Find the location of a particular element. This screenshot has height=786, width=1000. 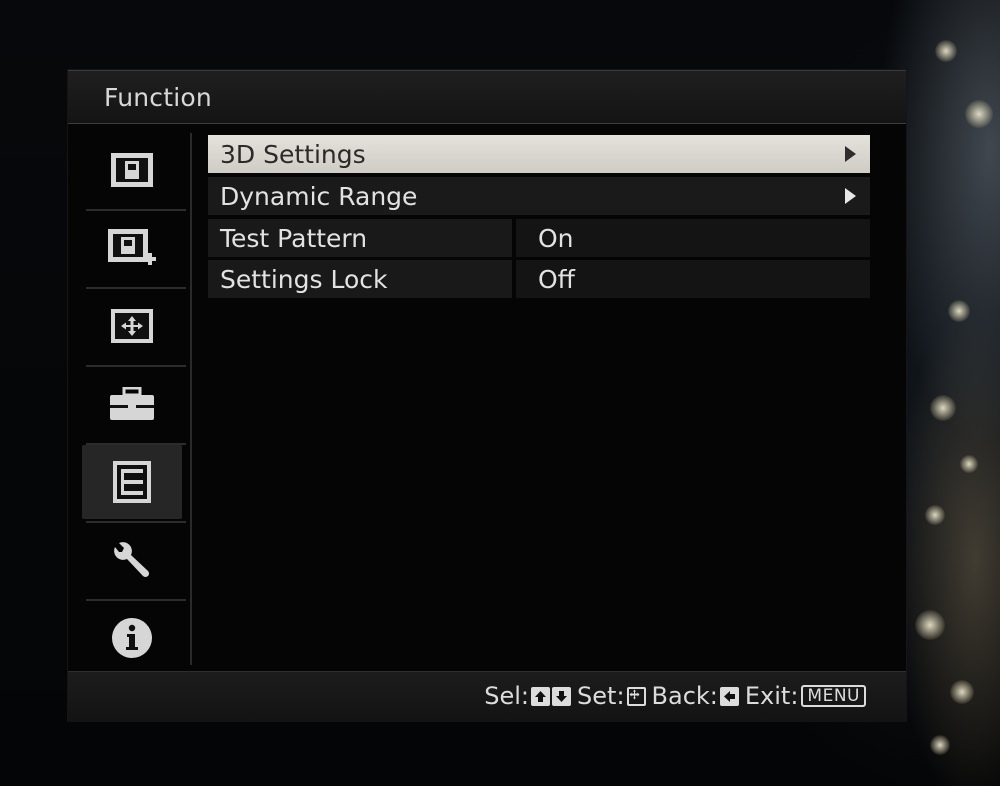

menu-item-test-pattern: Test Pattern On is located at coordinates (539, 238).